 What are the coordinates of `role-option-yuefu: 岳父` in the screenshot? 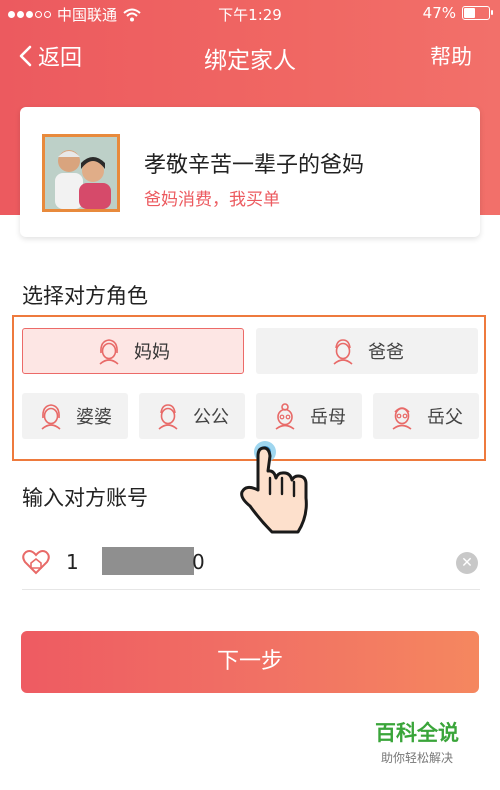 It's located at (426, 416).